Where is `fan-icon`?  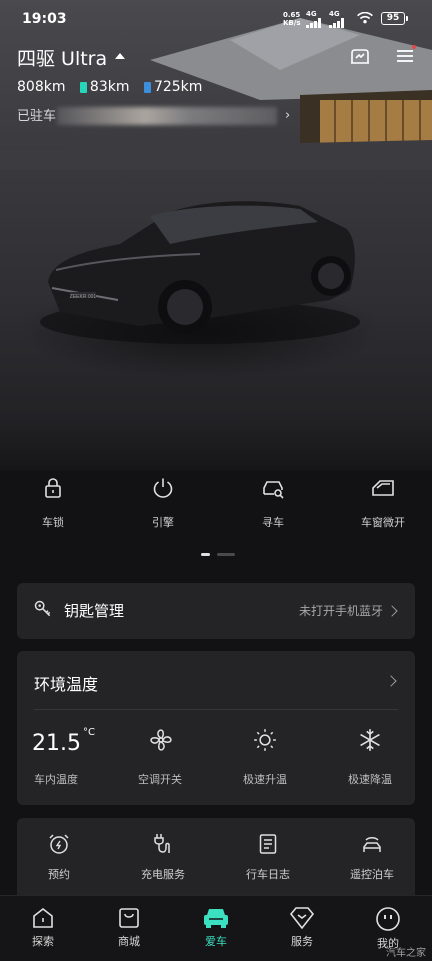
fan-icon is located at coordinates (161, 740).